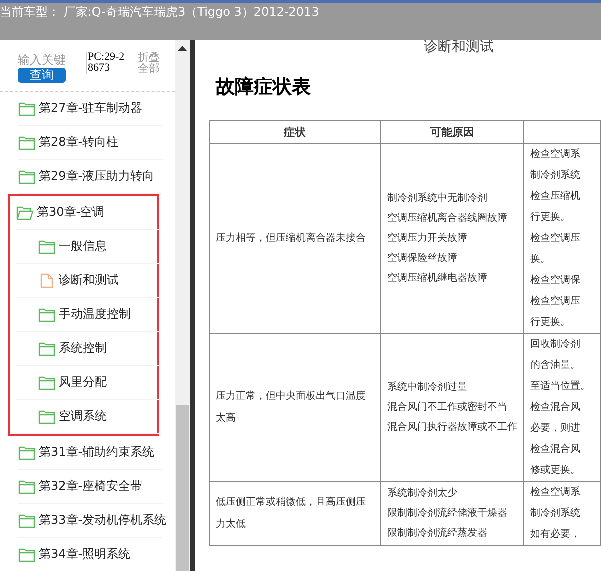  I want to click on table-title: 故障症状表, so click(263, 87).